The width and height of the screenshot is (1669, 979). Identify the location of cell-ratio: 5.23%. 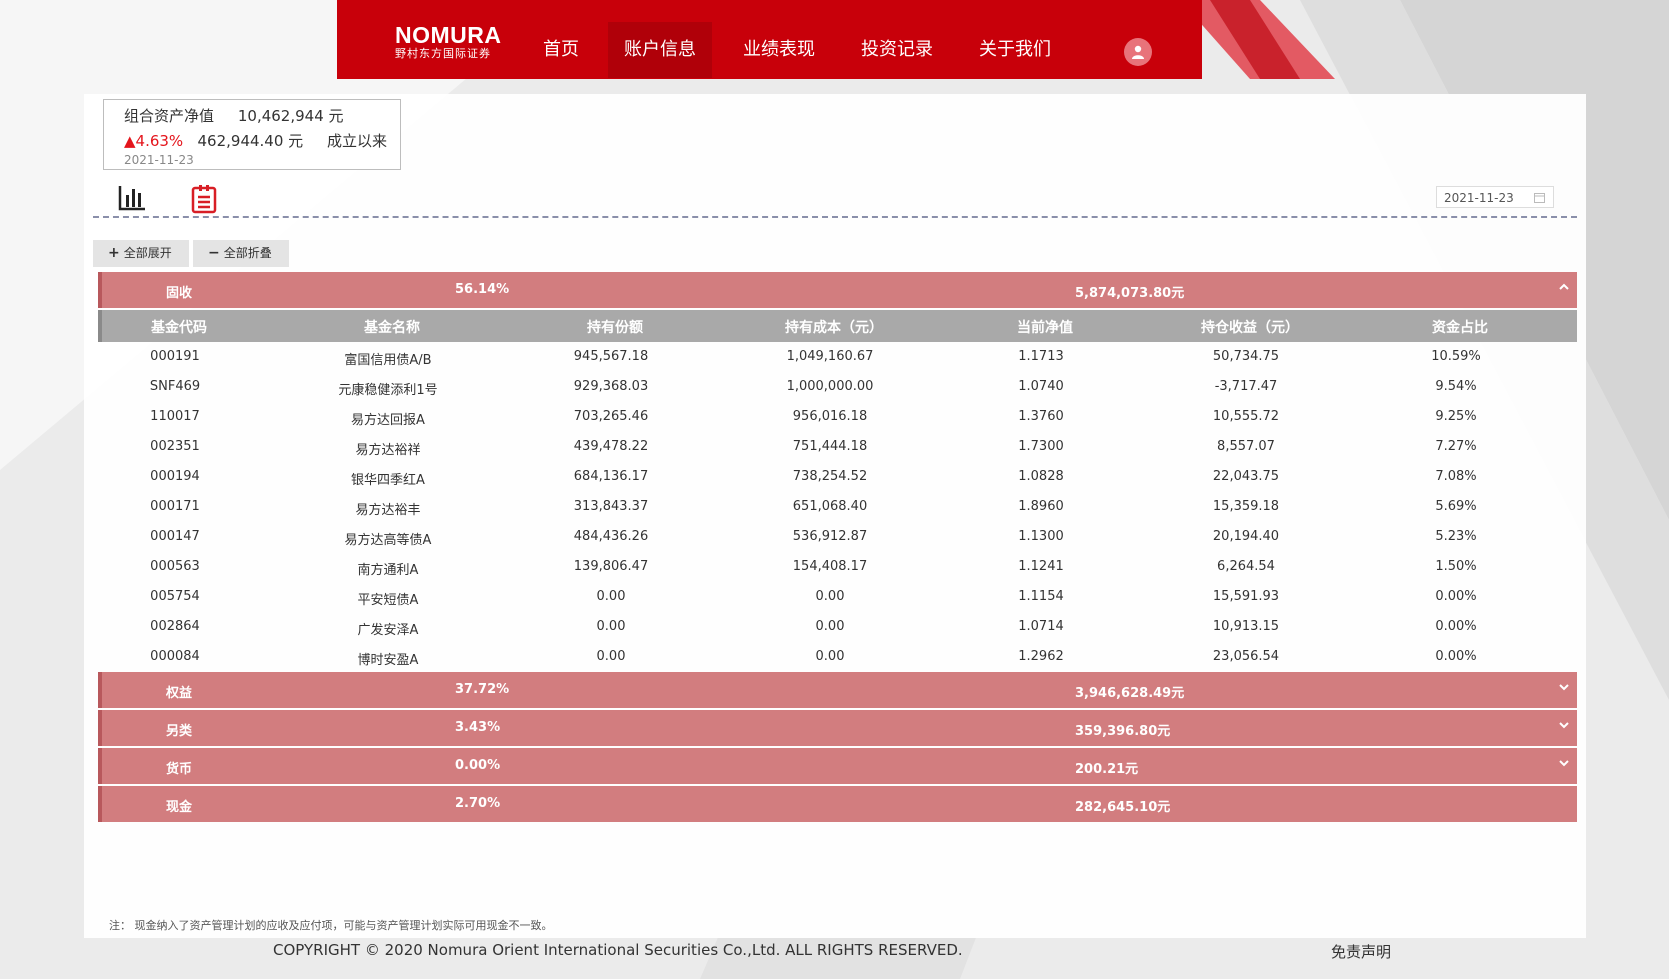
(1456, 536).